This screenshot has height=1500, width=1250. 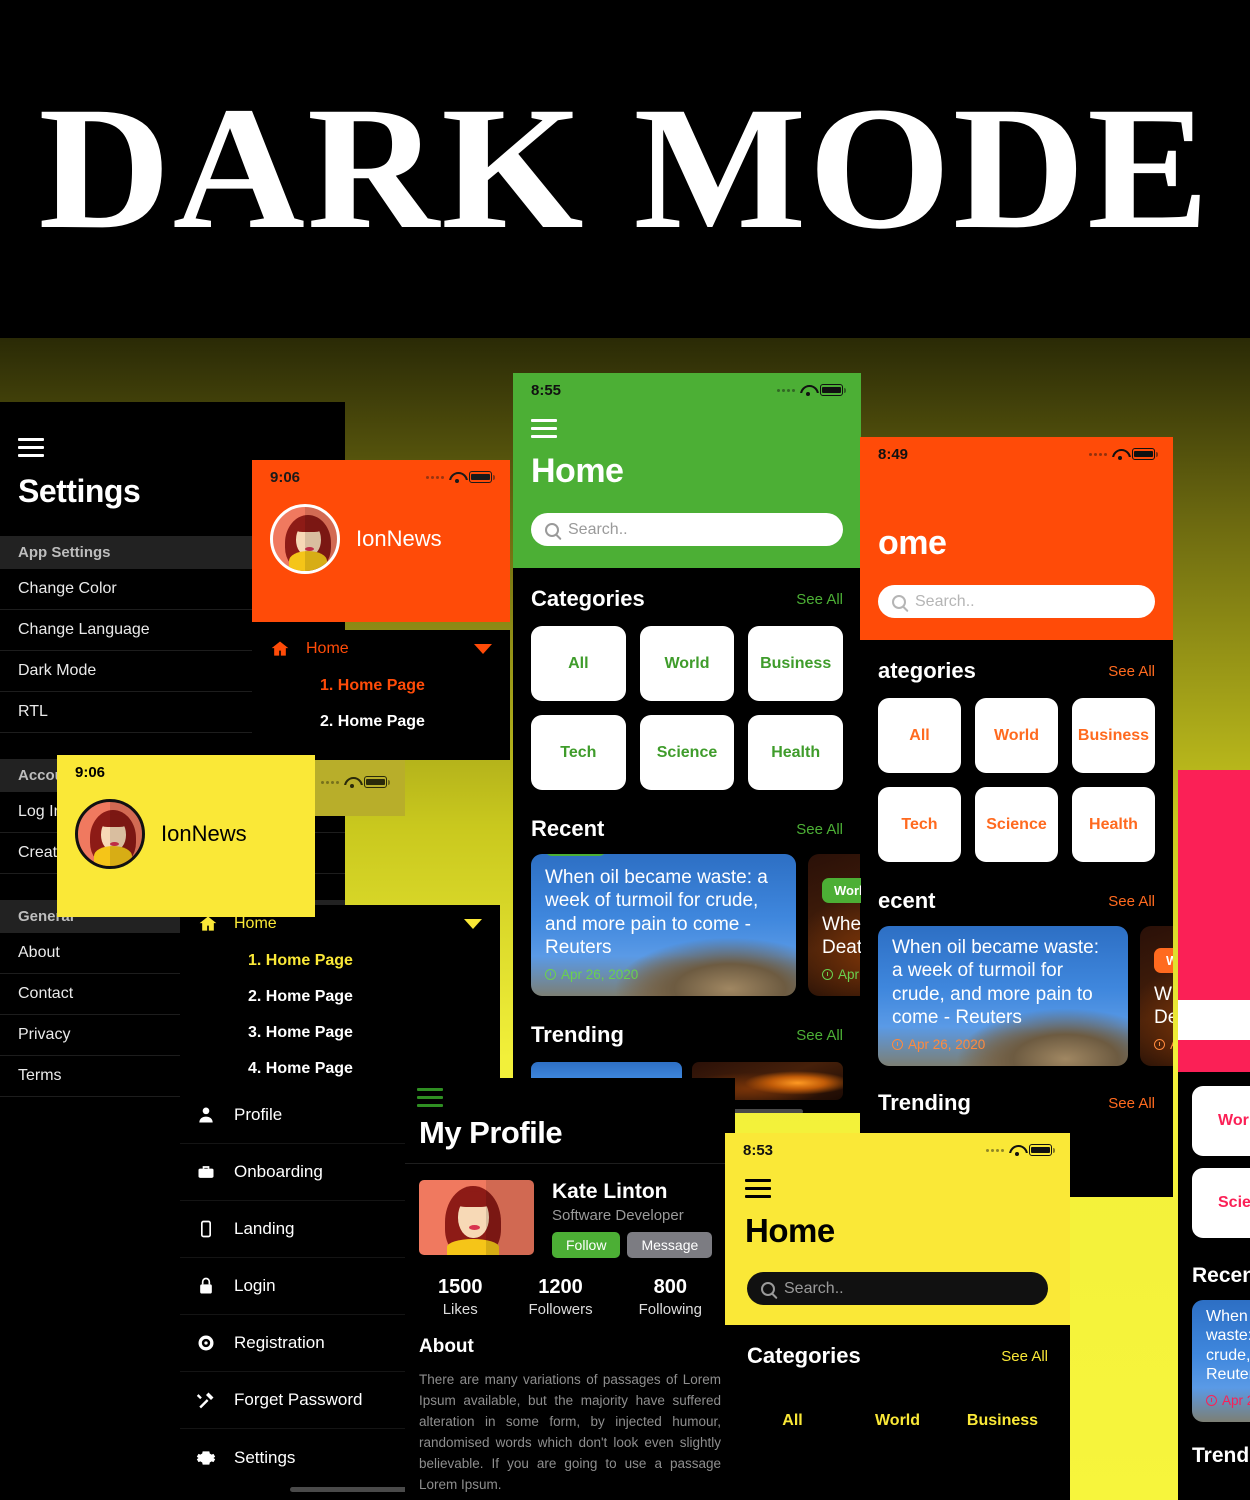 I want to click on recent-header: Recent See All, so click(x=687, y=829).